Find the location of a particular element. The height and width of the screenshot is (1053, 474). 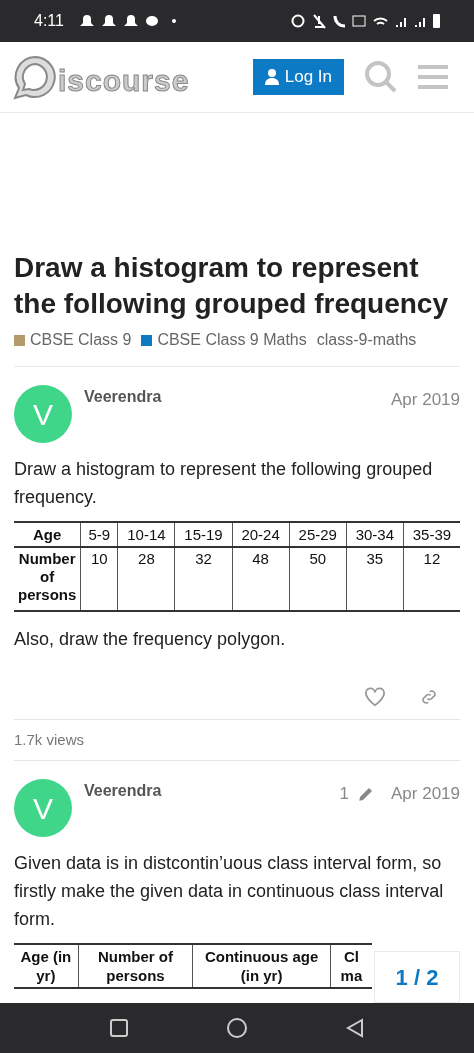

category-link: CBSE Class 9 Maths is located at coordinates (224, 340).